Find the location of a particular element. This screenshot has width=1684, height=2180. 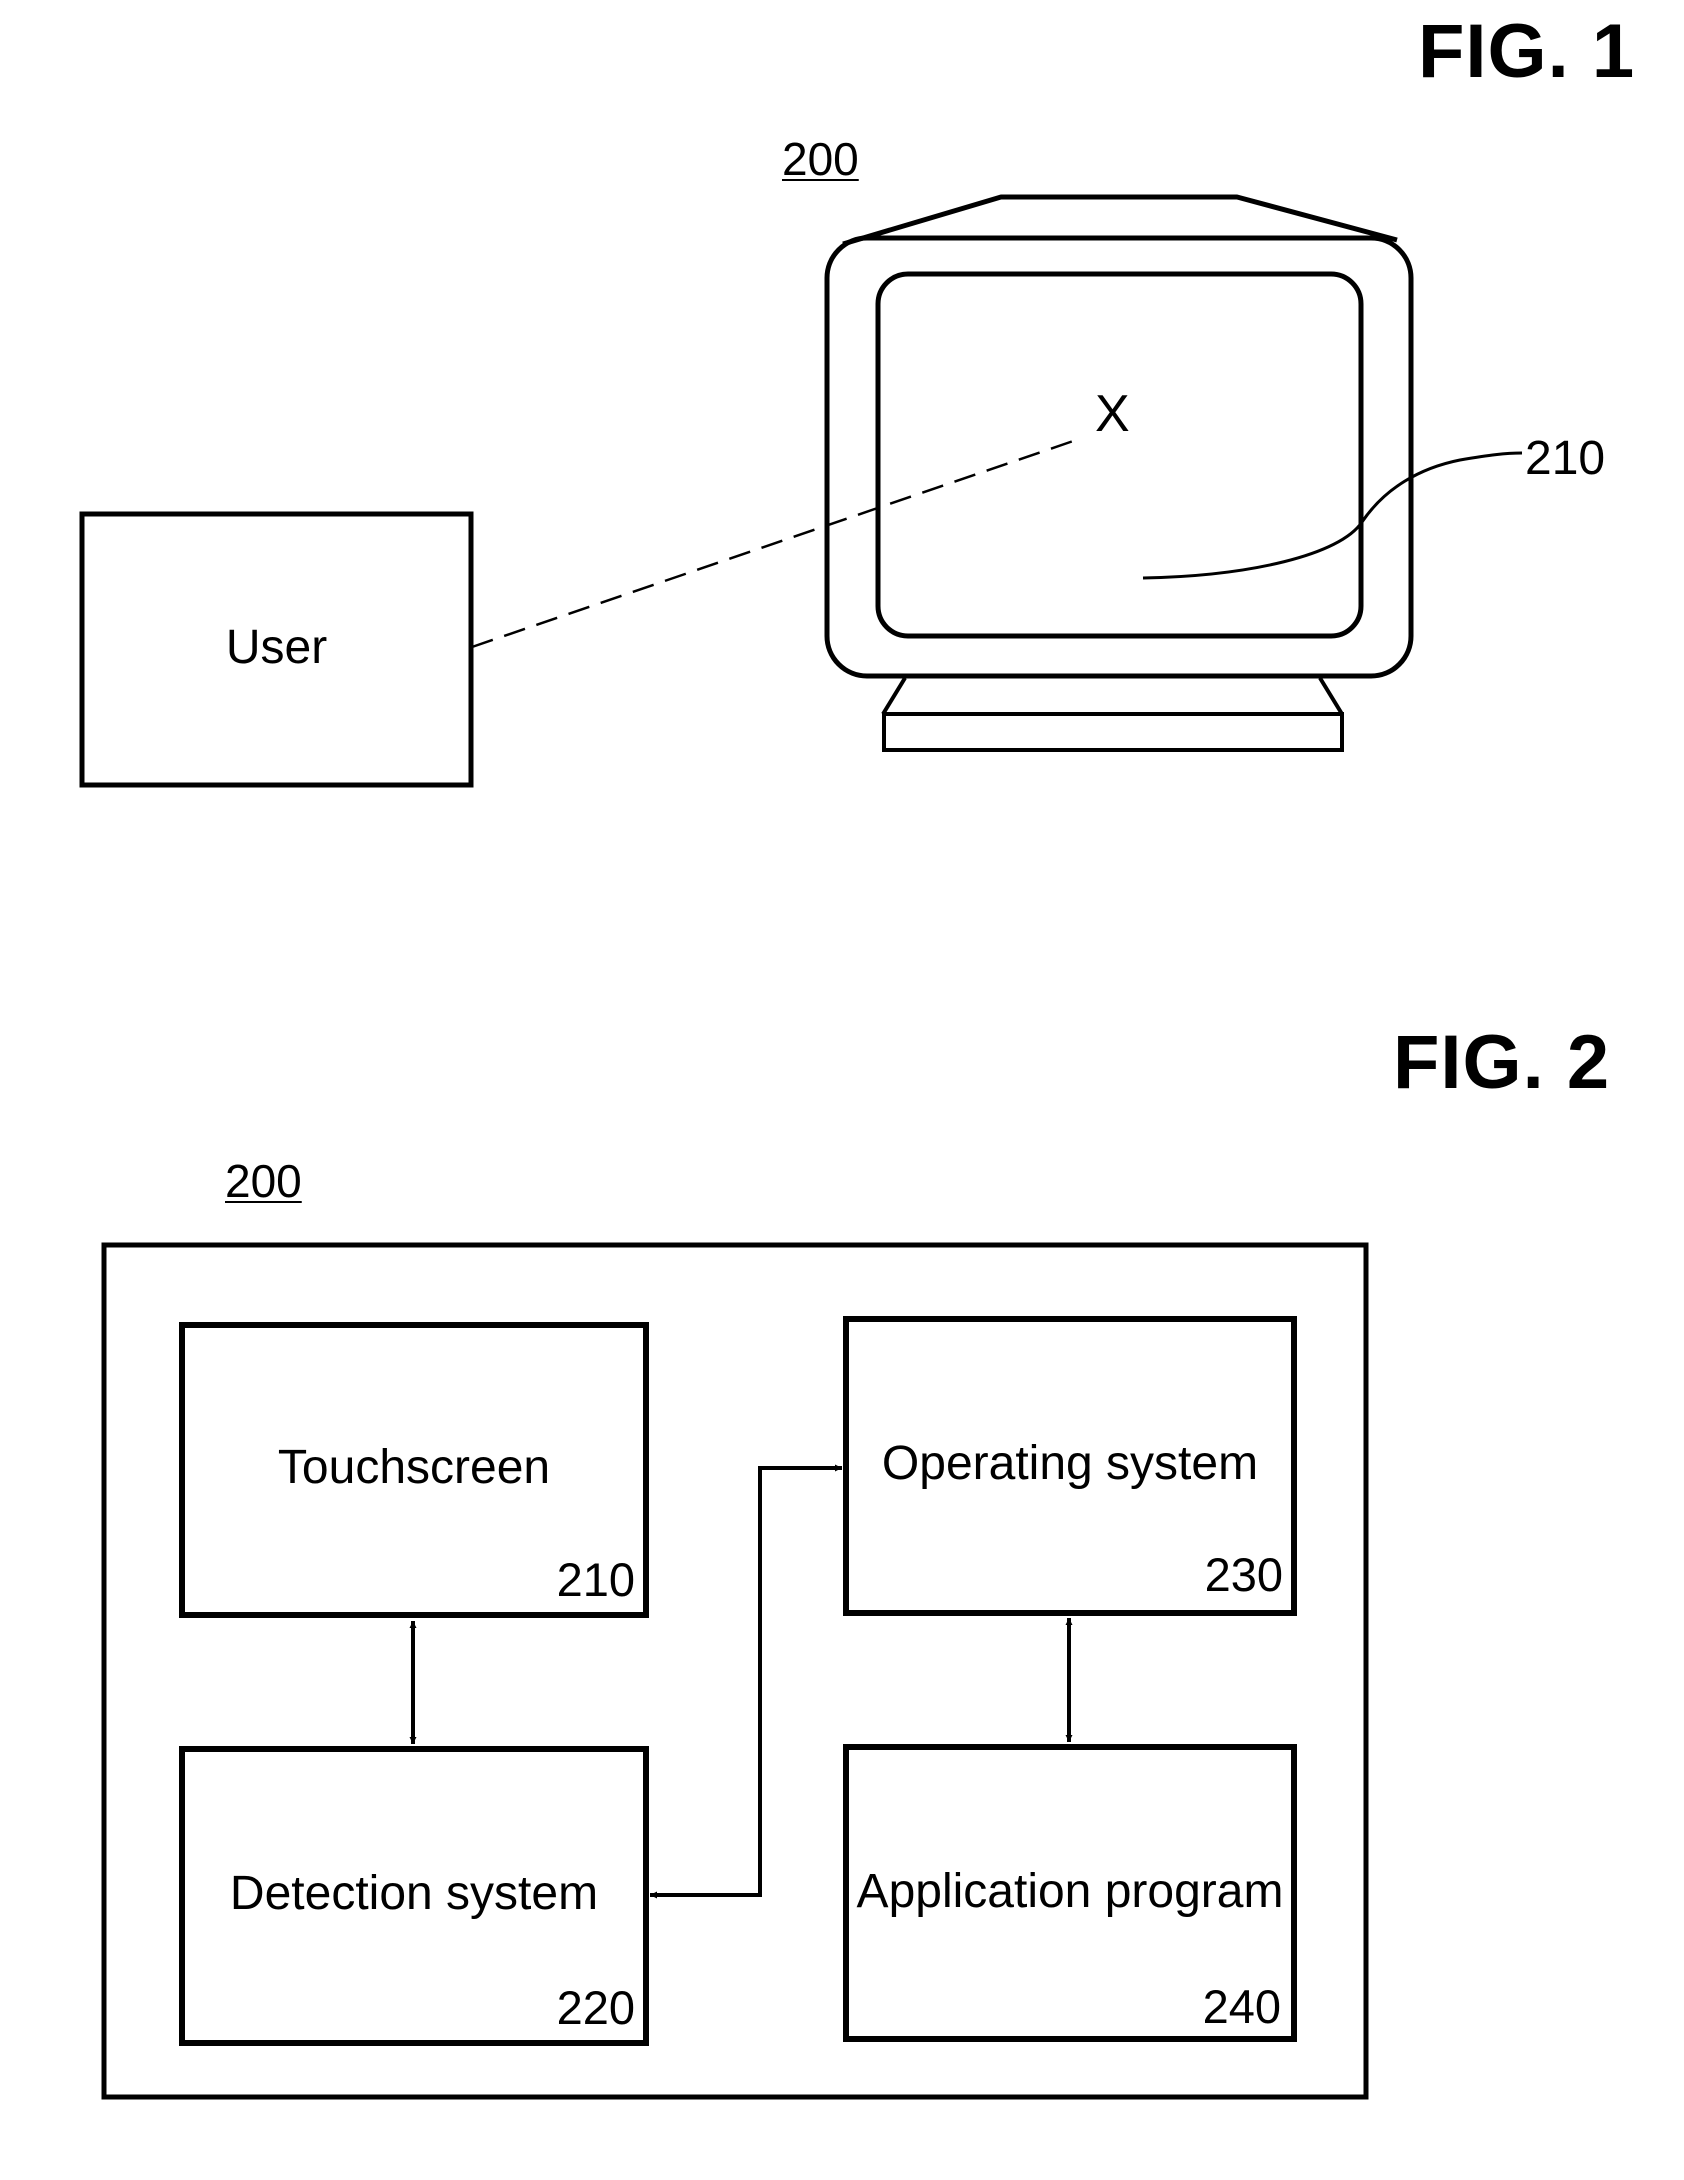

monitor-screen is located at coordinates (1119, 455).